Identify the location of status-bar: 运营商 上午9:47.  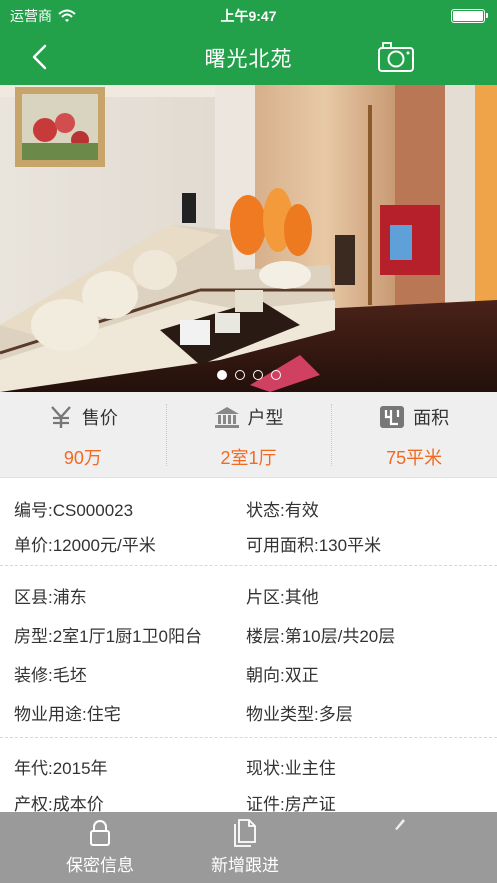
(248, 15).